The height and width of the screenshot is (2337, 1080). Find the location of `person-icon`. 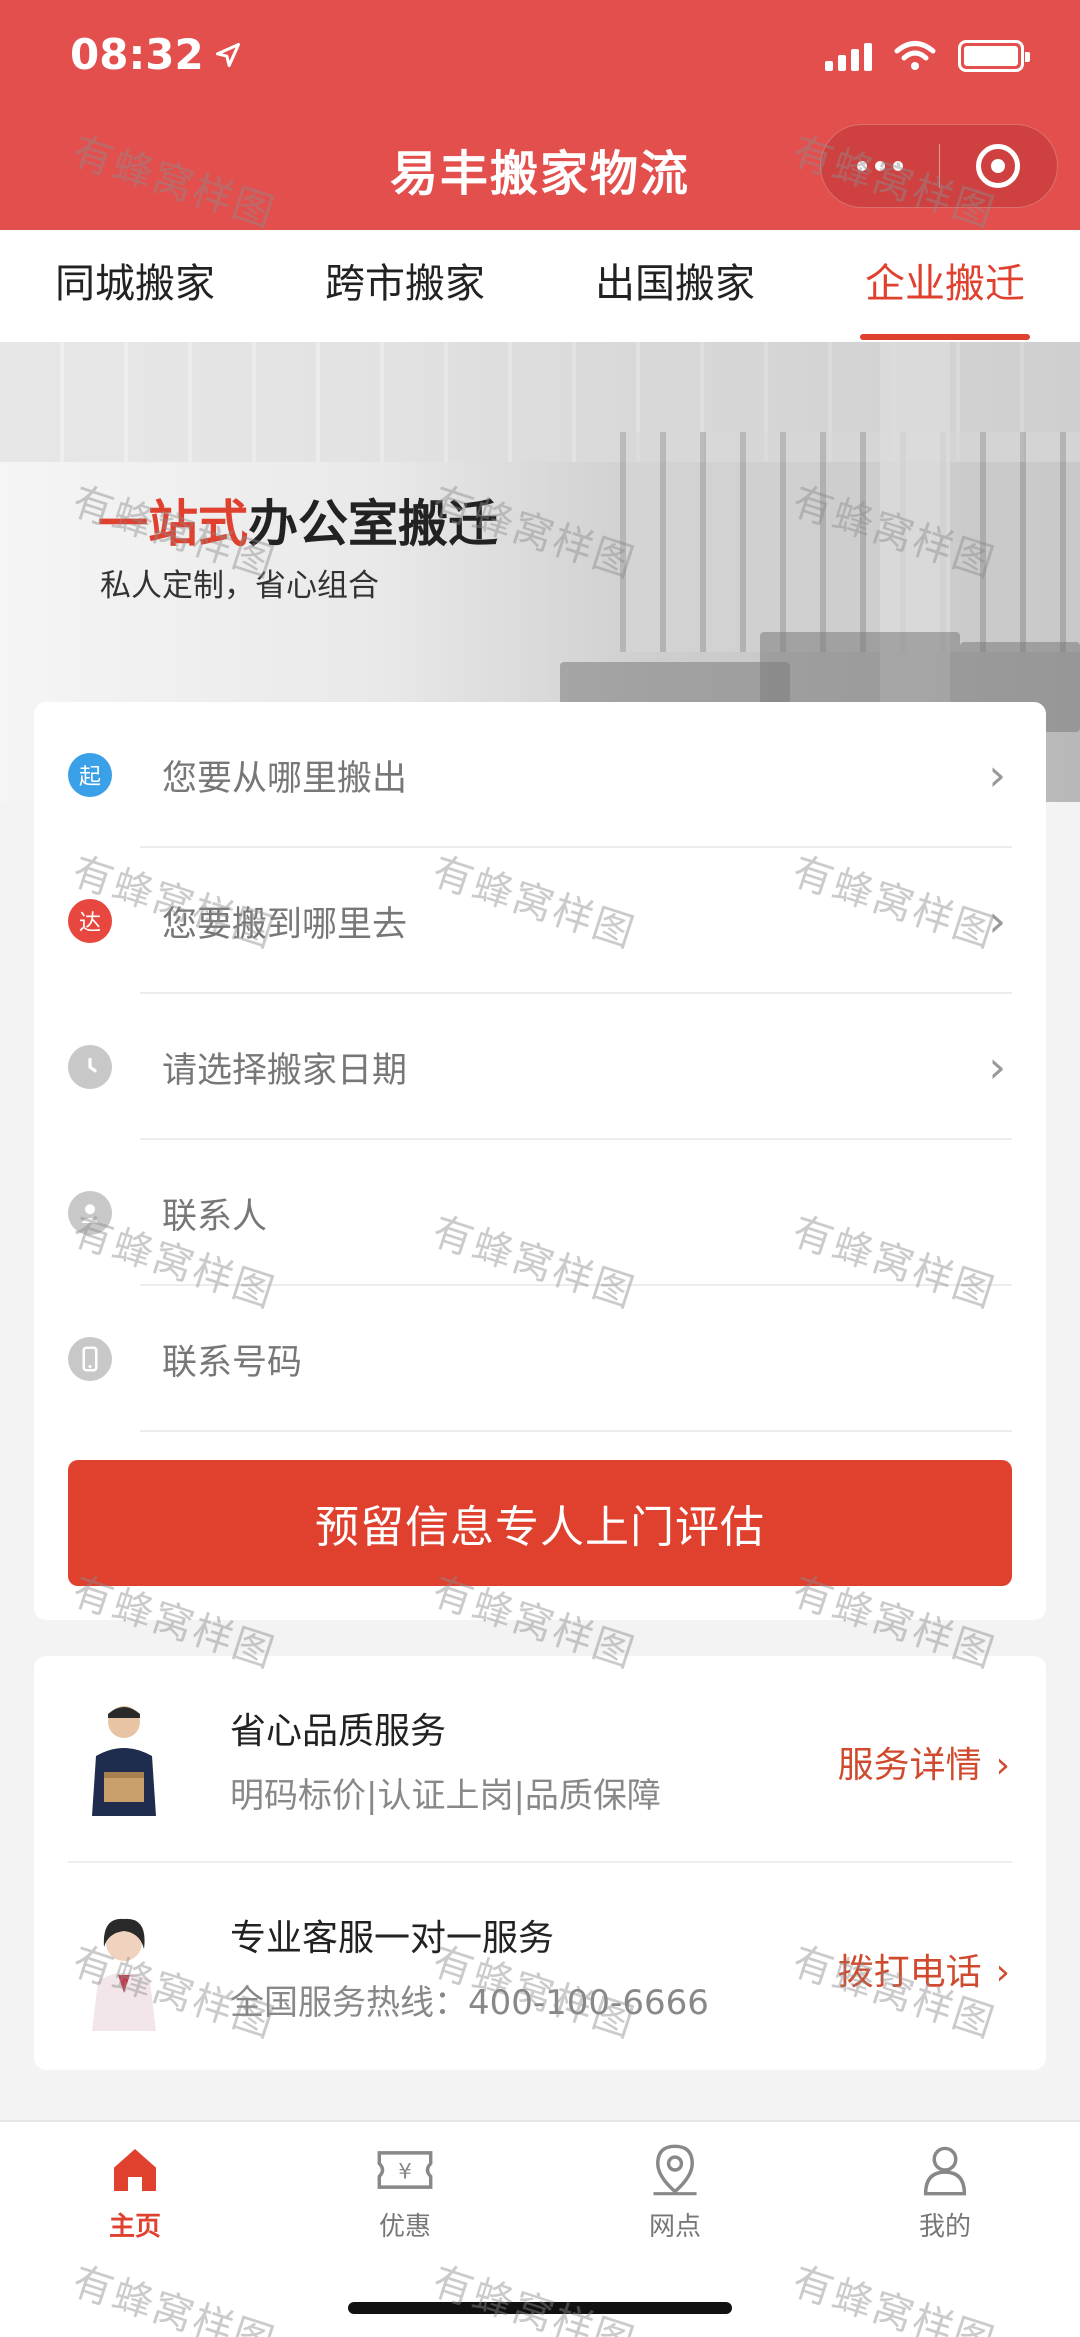

person-icon is located at coordinates (90, 1213).